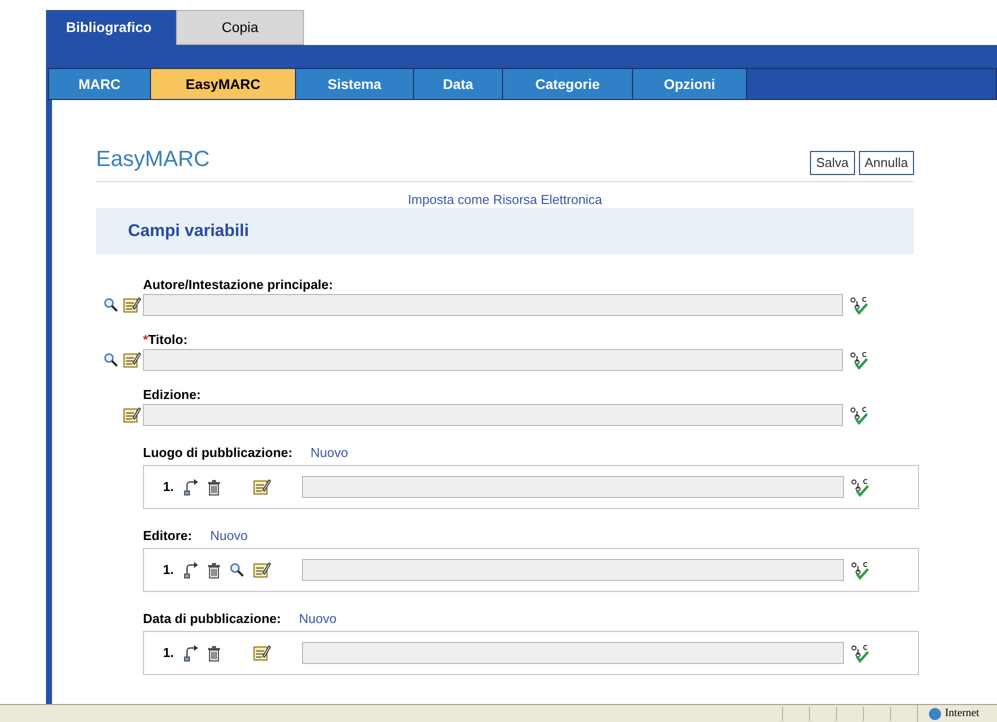 The image size is (997, 722). What do you see at coordinates (172, 394) in the screenshot?
I see `field-label: Edizione:` at bounding box center [172, 394].